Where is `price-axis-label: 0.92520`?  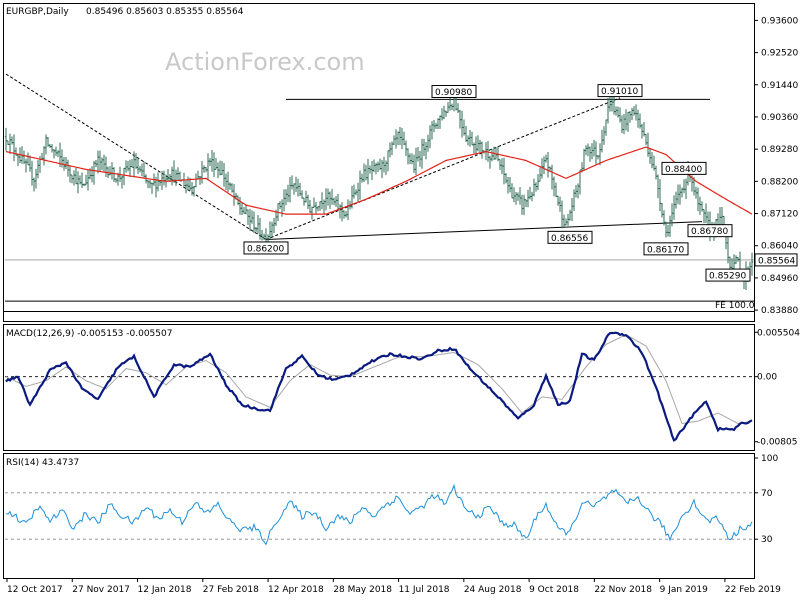 price-axis-label: 0.92520 is located at coordinates (779, 54).